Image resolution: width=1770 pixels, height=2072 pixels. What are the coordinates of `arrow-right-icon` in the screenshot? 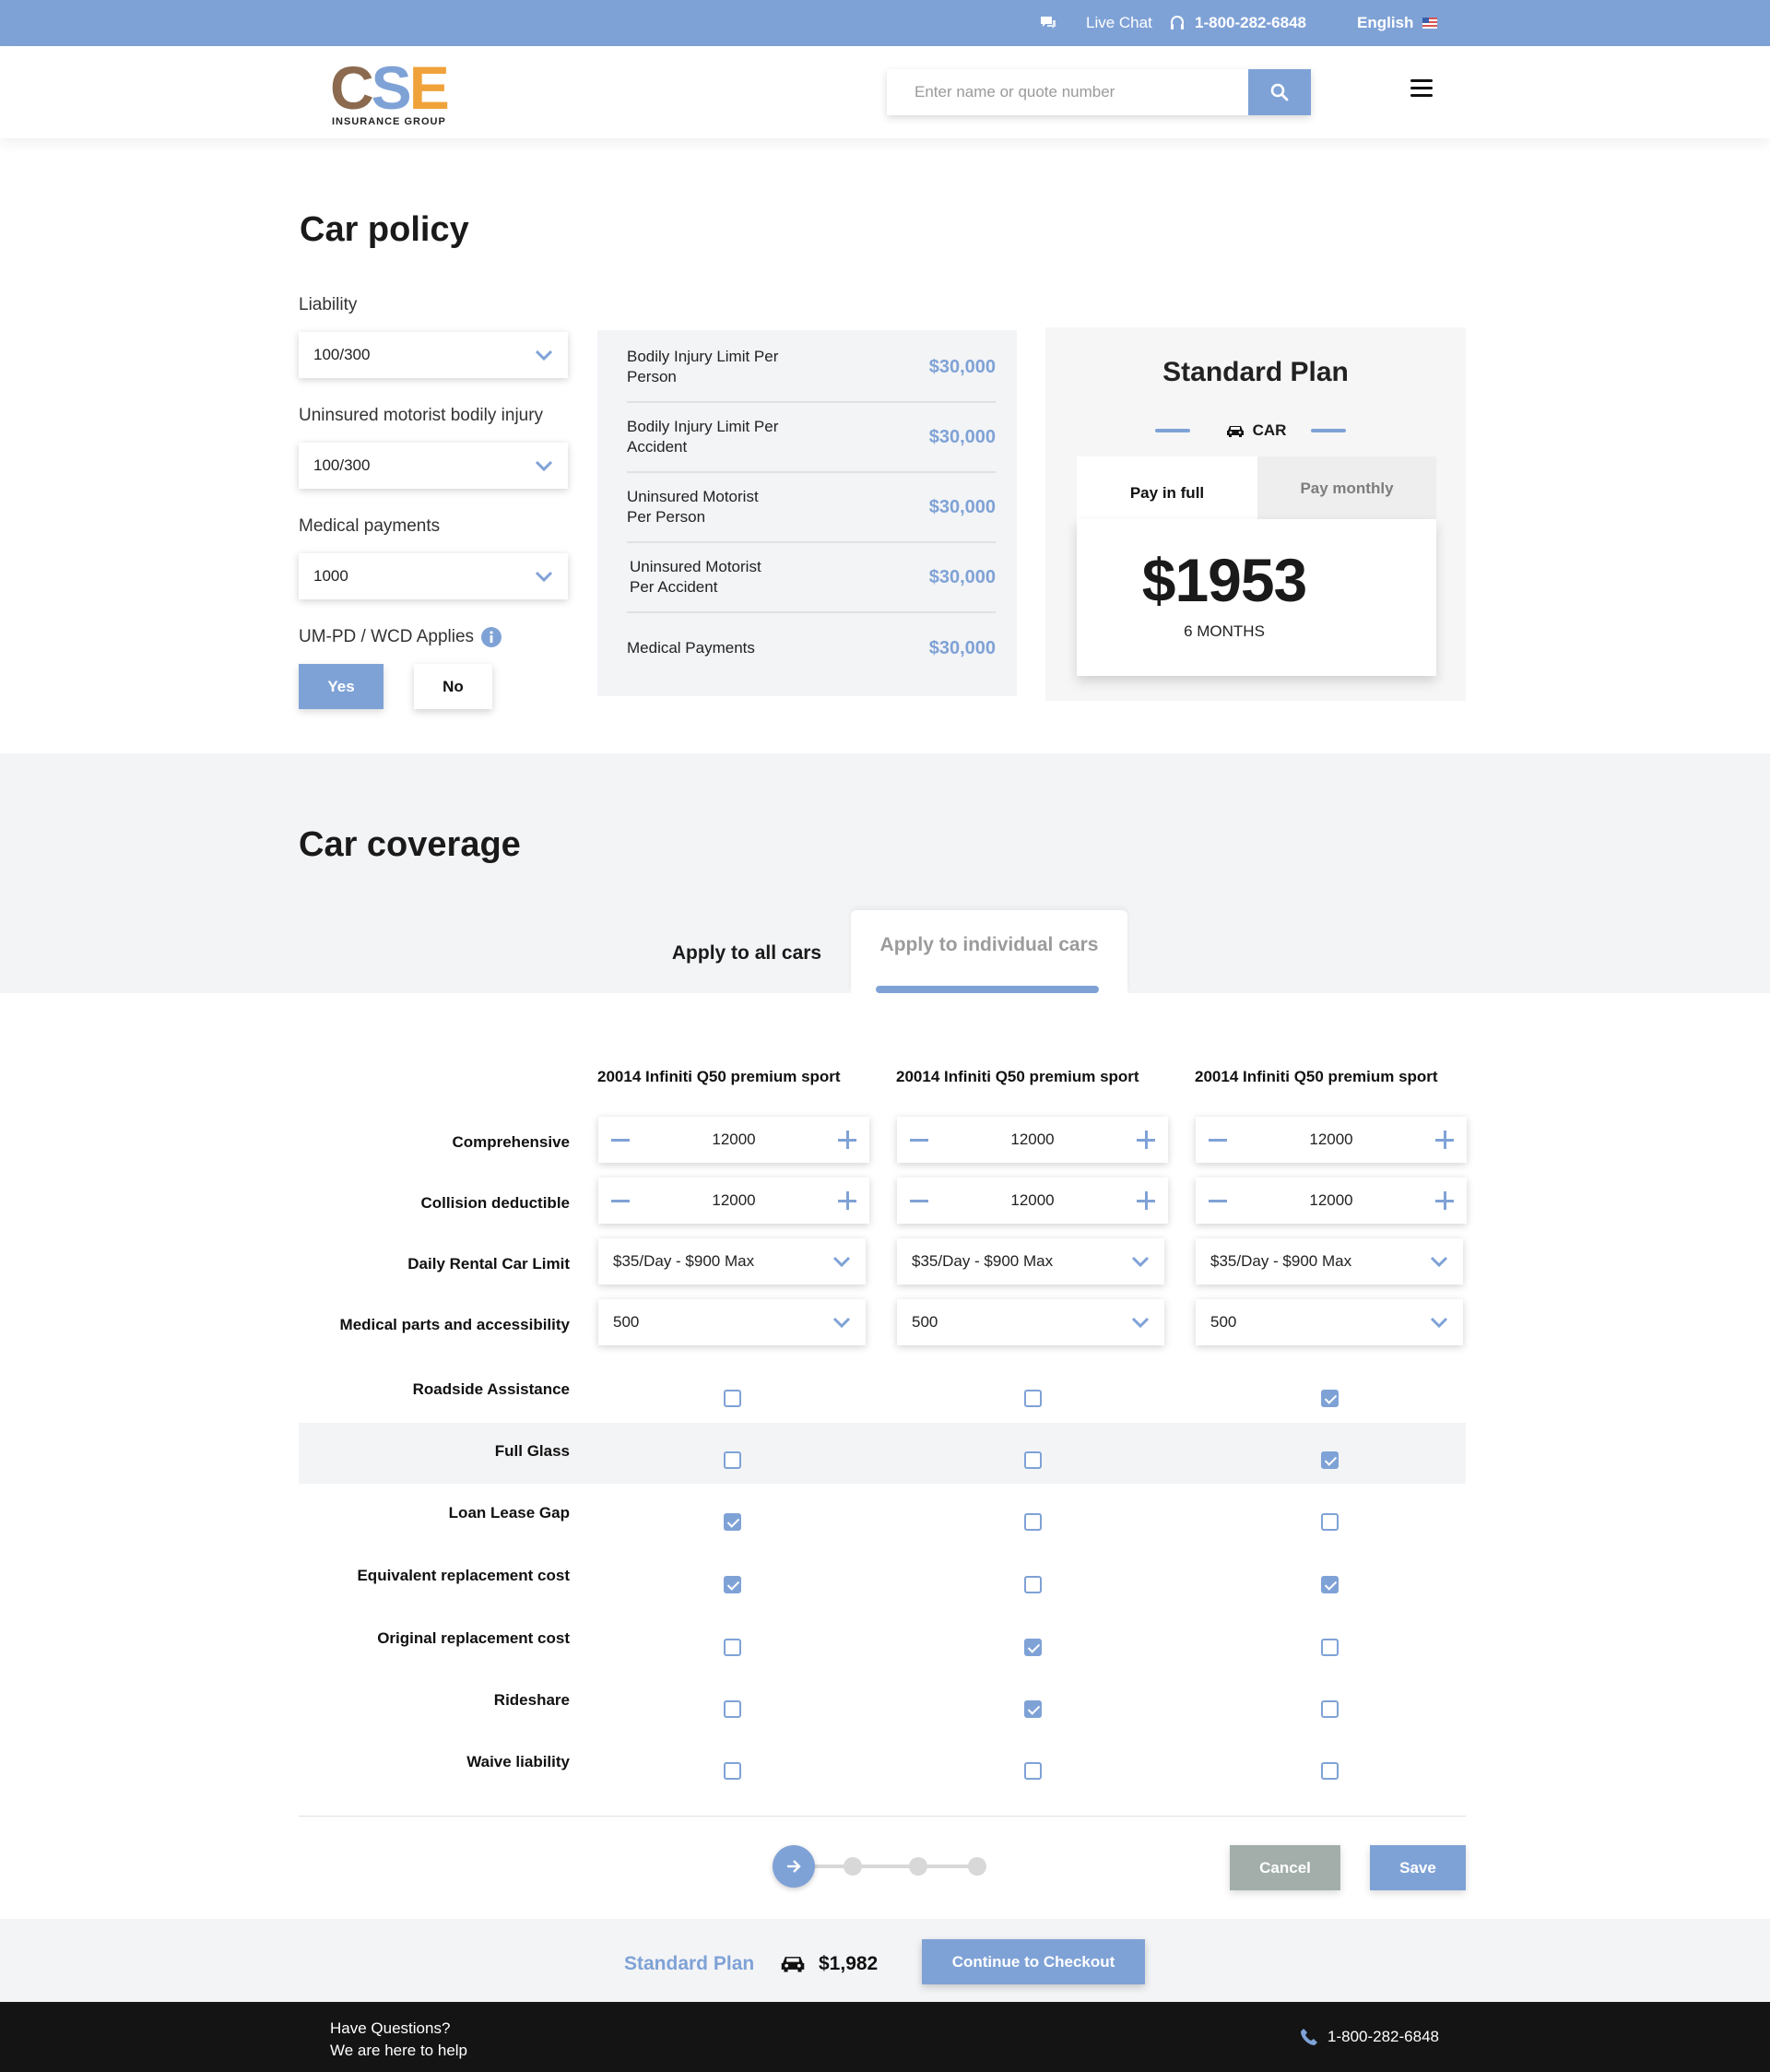 It's located at (794, 1866).